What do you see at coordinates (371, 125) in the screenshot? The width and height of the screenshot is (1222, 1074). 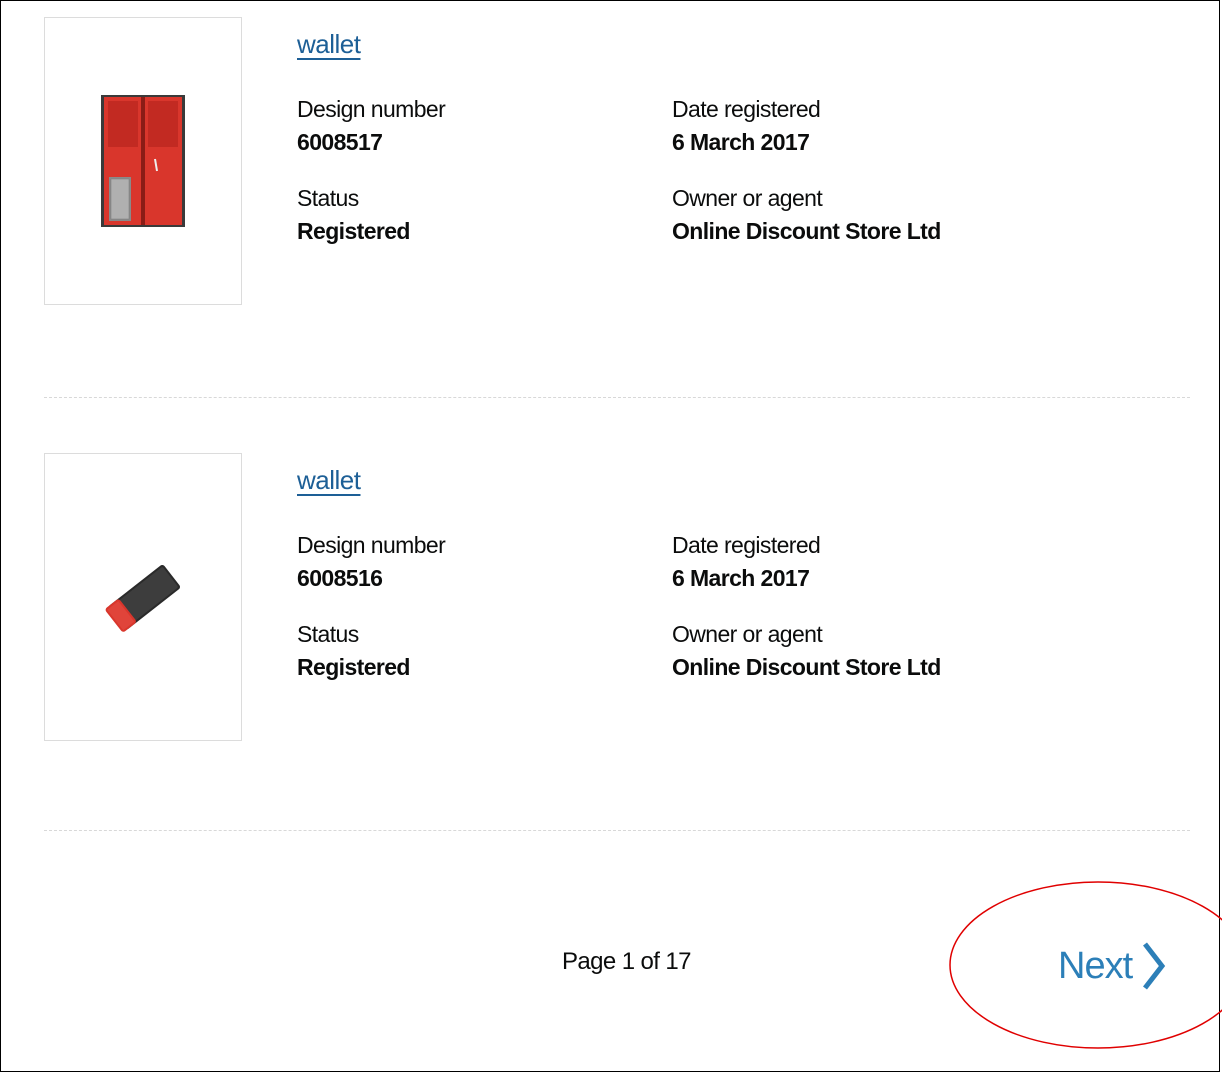 I see `design-number-field: Design number 6008517` at bounding box center [371, 125].